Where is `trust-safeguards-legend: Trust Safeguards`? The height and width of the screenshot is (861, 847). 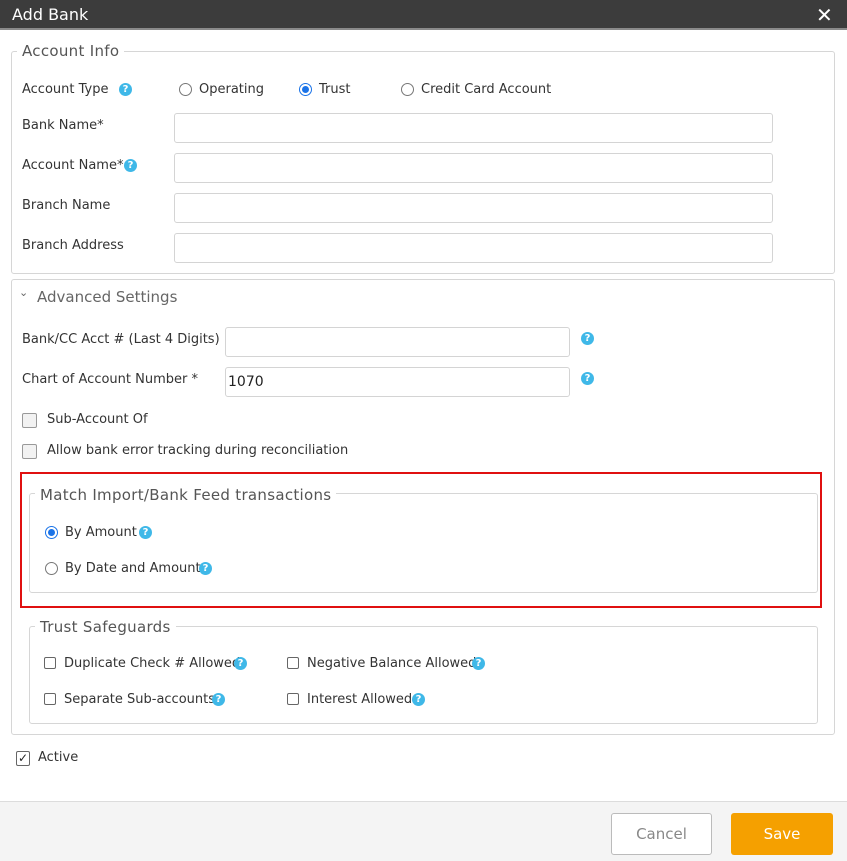
trust-safeguards-legend: Trust Safeguards is located at coordinates (105, 627).